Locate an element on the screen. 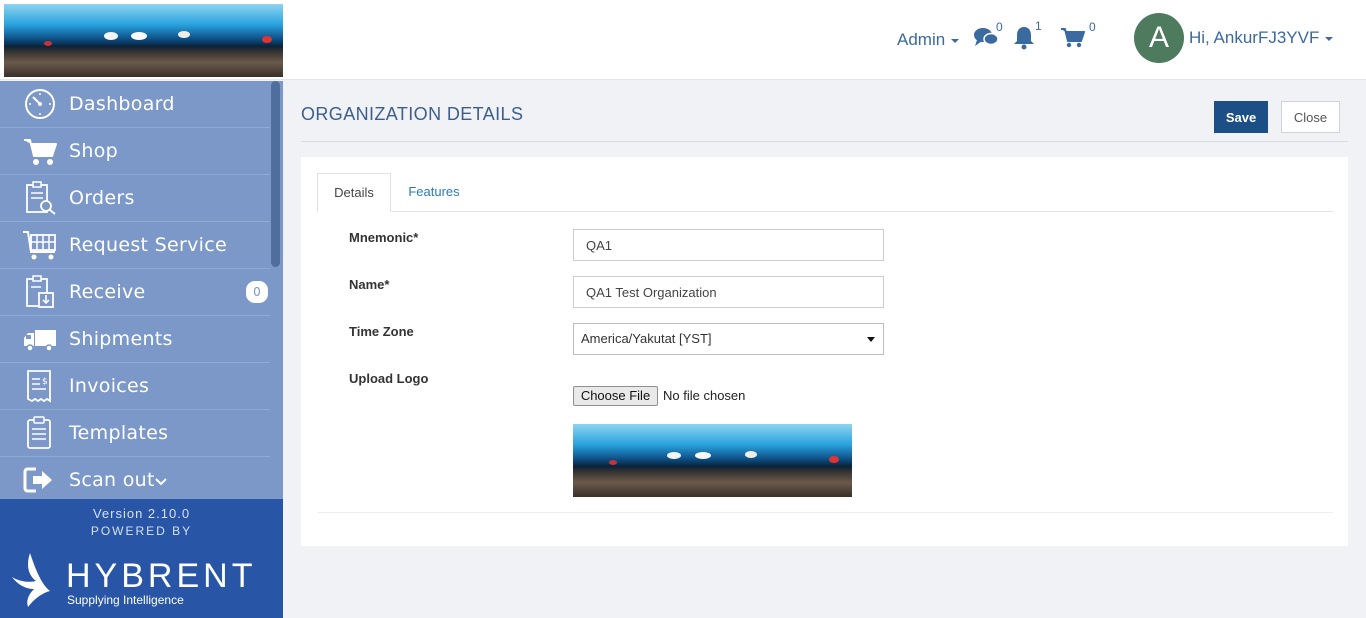 The width and height of the screenshot is (1366, 618). receive-count-badge: 0 is located at coordinates (257, 292).